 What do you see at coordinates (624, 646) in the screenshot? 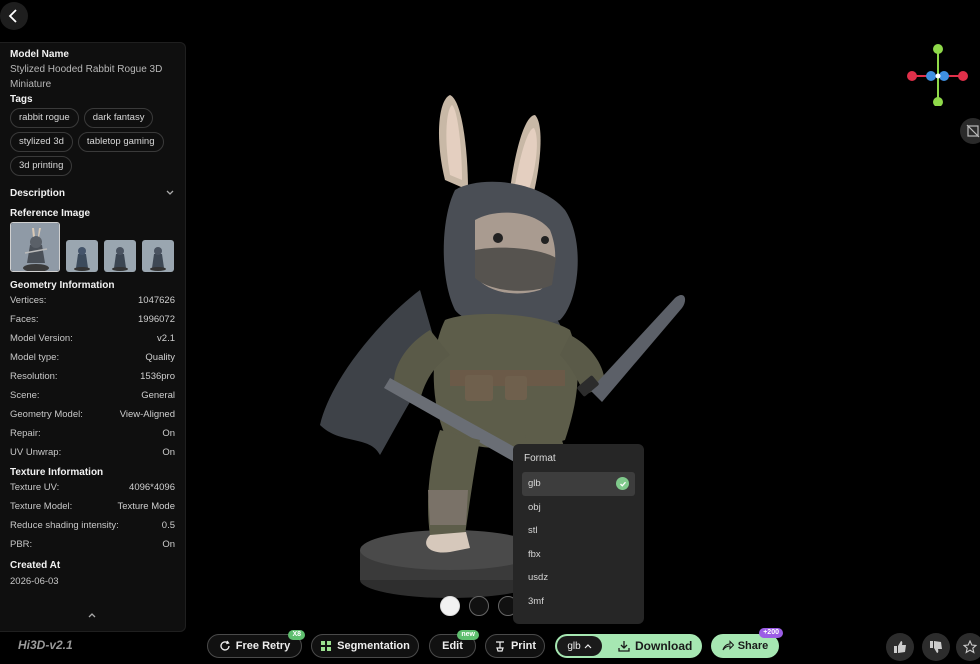
I see `download-icon` at bounding box center [624, 646].